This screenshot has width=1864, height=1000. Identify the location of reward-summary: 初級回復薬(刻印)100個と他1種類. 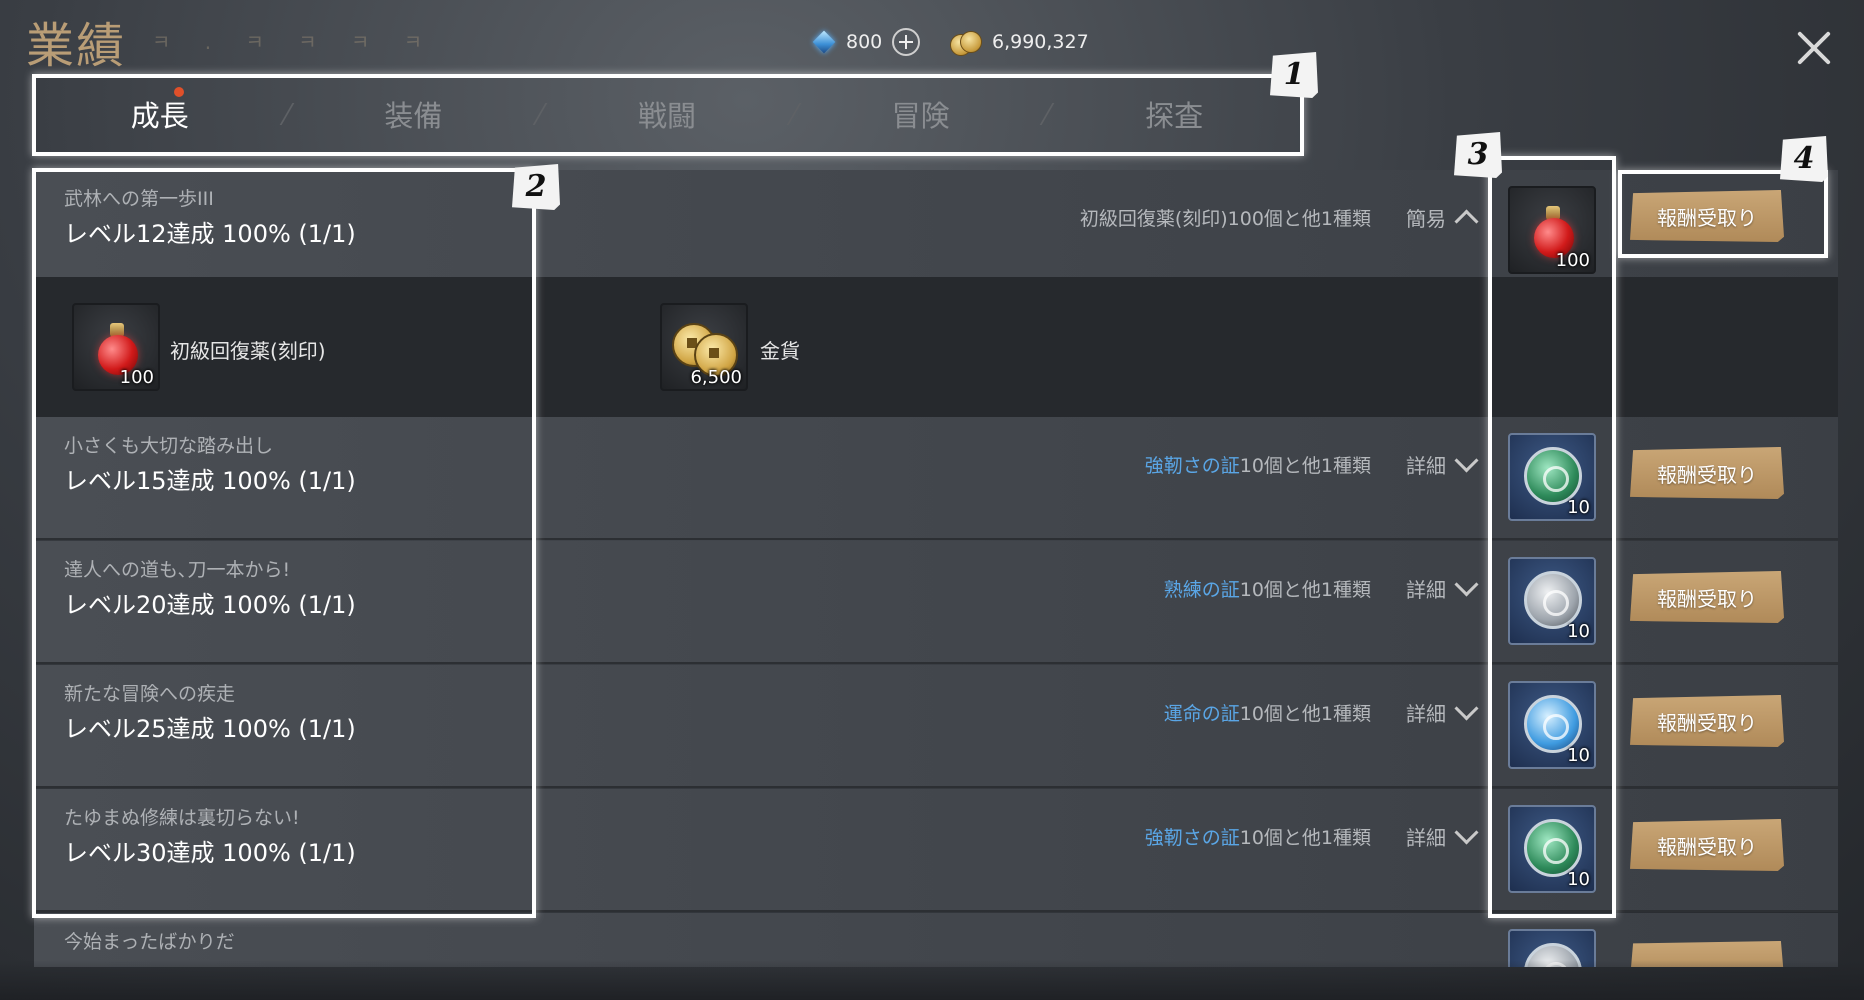
(1225, 217).